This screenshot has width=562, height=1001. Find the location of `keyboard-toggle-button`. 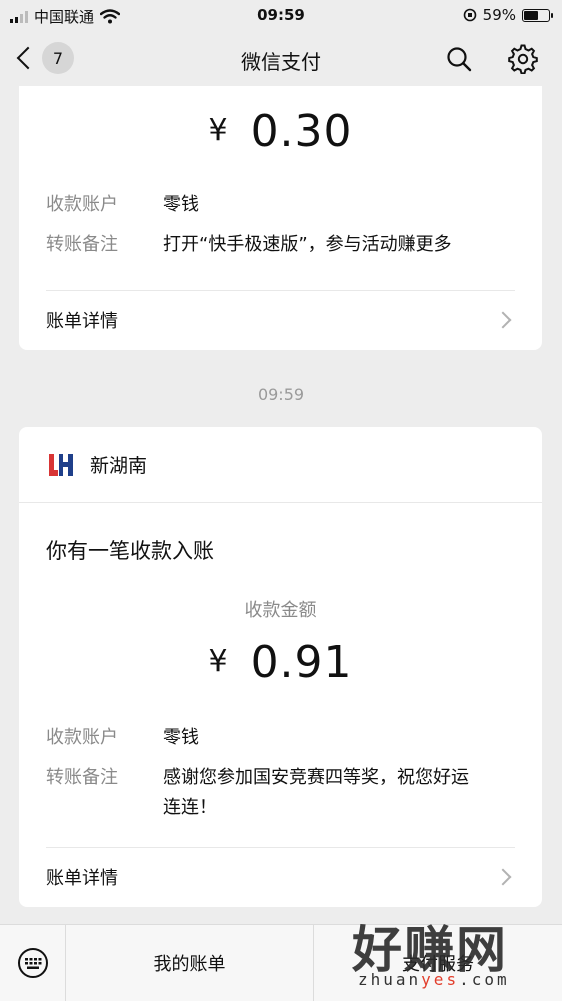

keyboard-toggle-button is located at coordinates (33, 963).